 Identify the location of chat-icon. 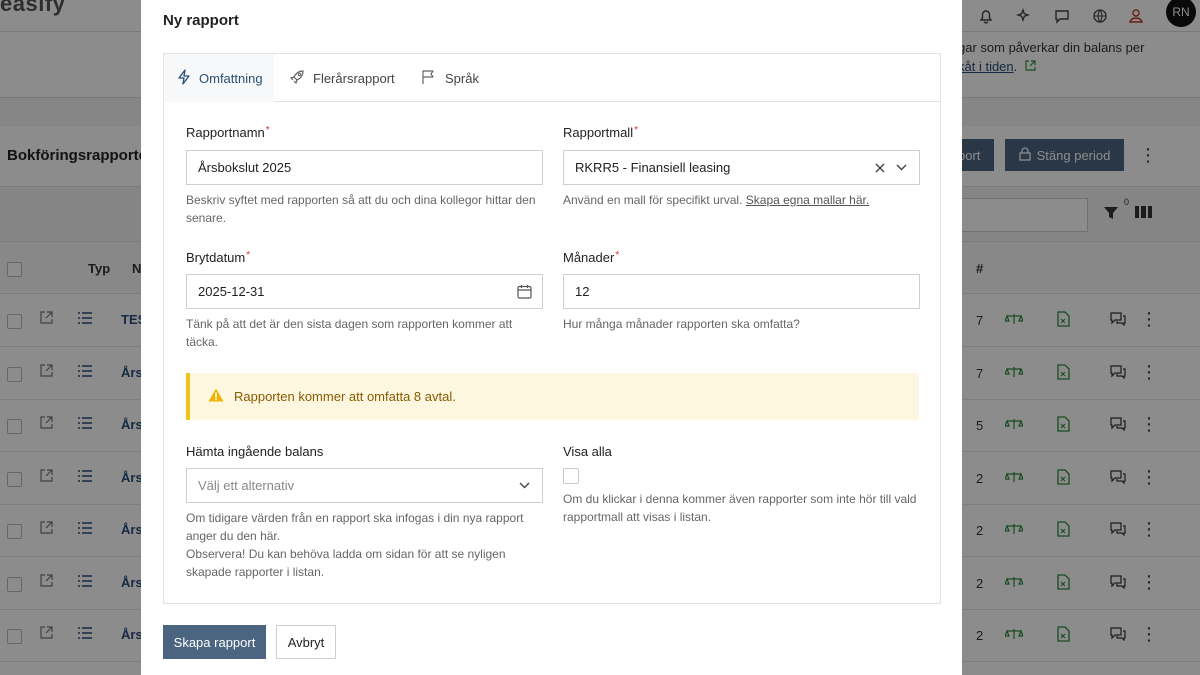
(1062, 16).